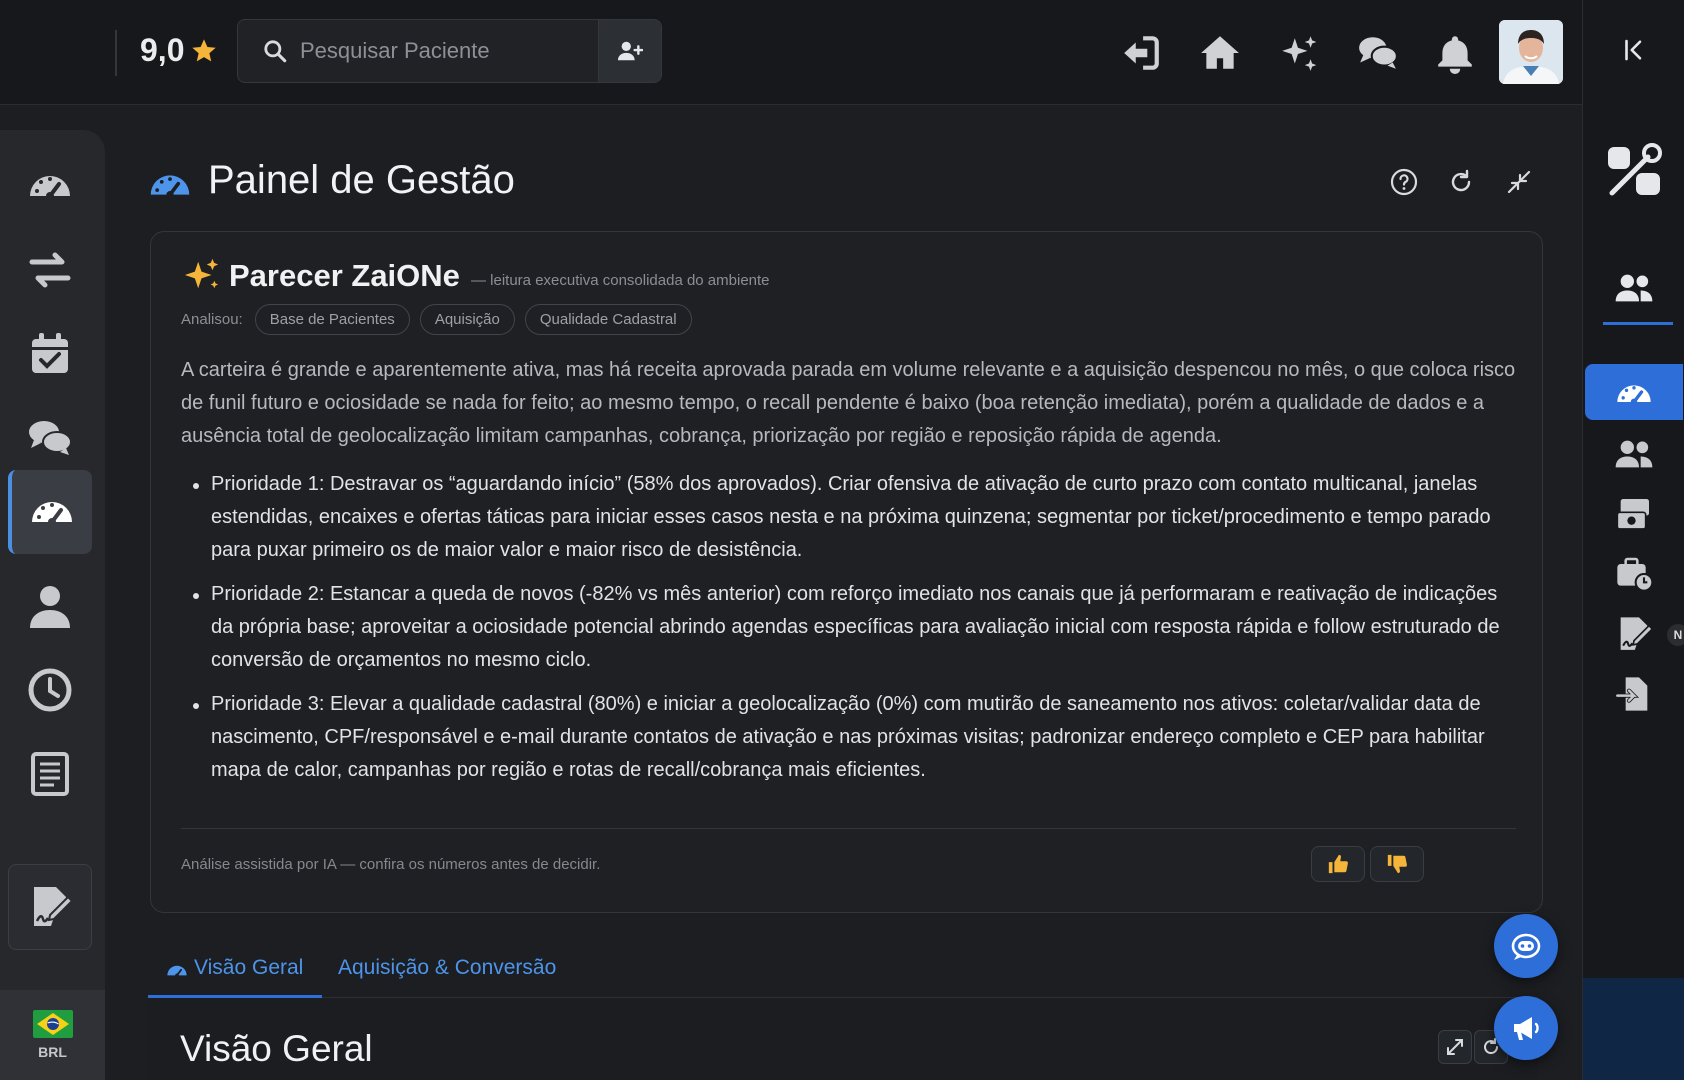 The image size is (1684, 1080). I want to click on refresh-icon, so click(1461, 180).